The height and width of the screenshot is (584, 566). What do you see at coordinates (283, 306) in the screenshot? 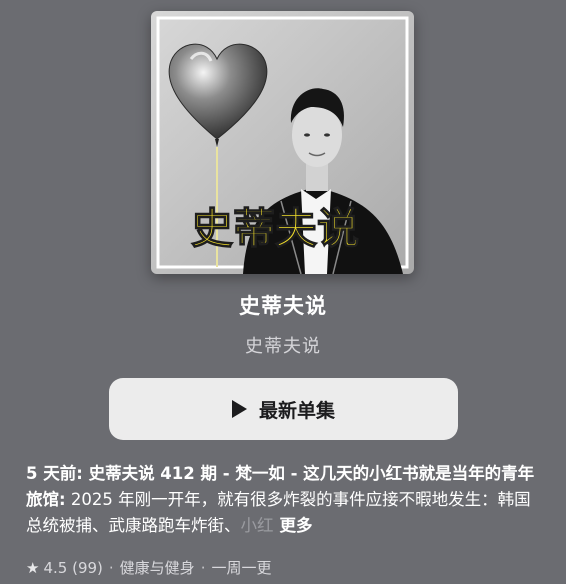
I see `podcast-title: 史蒂夫说` at bounding box center [283, 306].